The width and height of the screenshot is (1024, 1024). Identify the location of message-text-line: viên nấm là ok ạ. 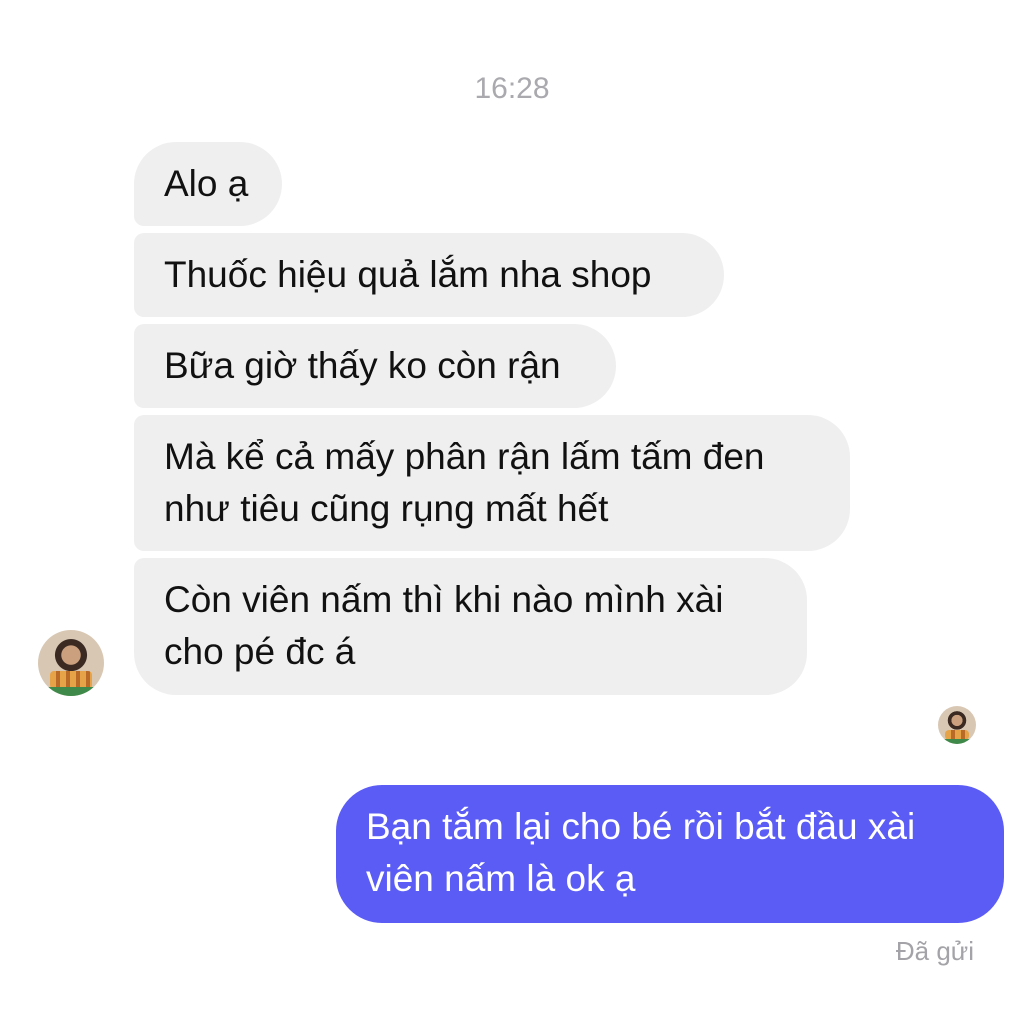
(501, 878).